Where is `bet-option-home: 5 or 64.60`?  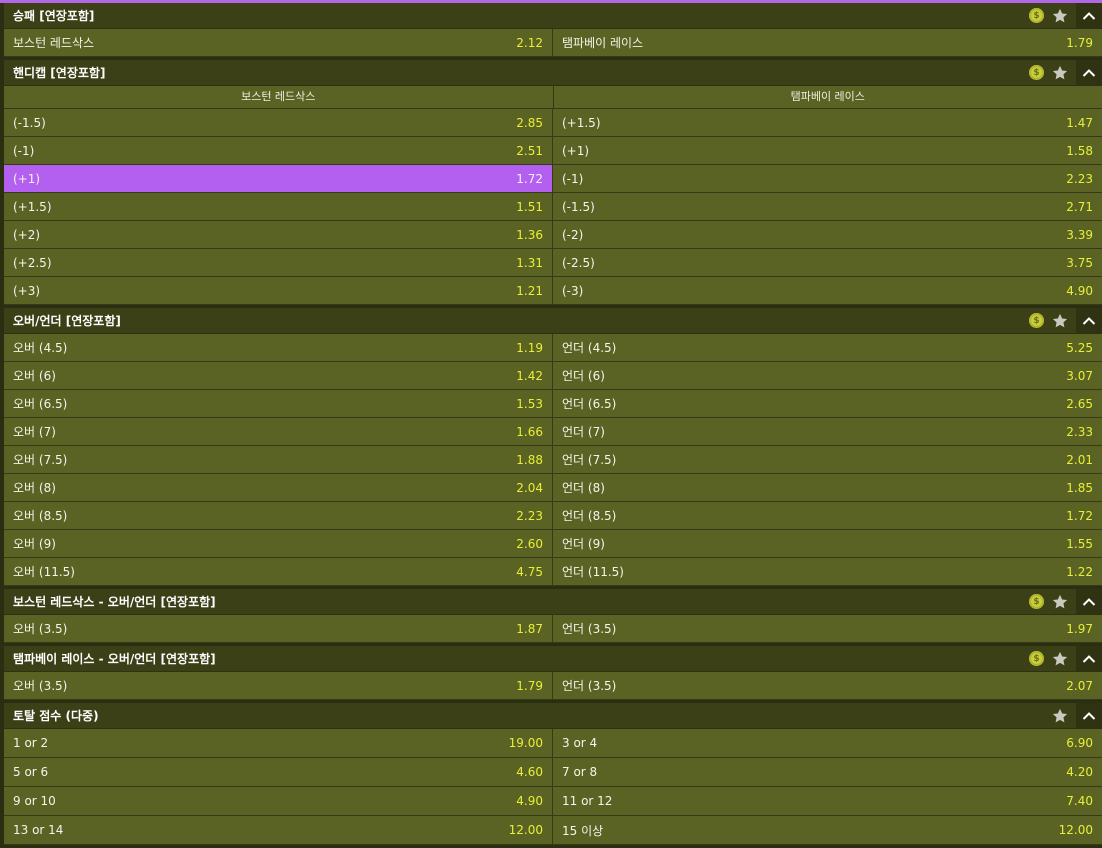 bet-option-home: 5 or 64.60 is located at coordinates (278, 772).